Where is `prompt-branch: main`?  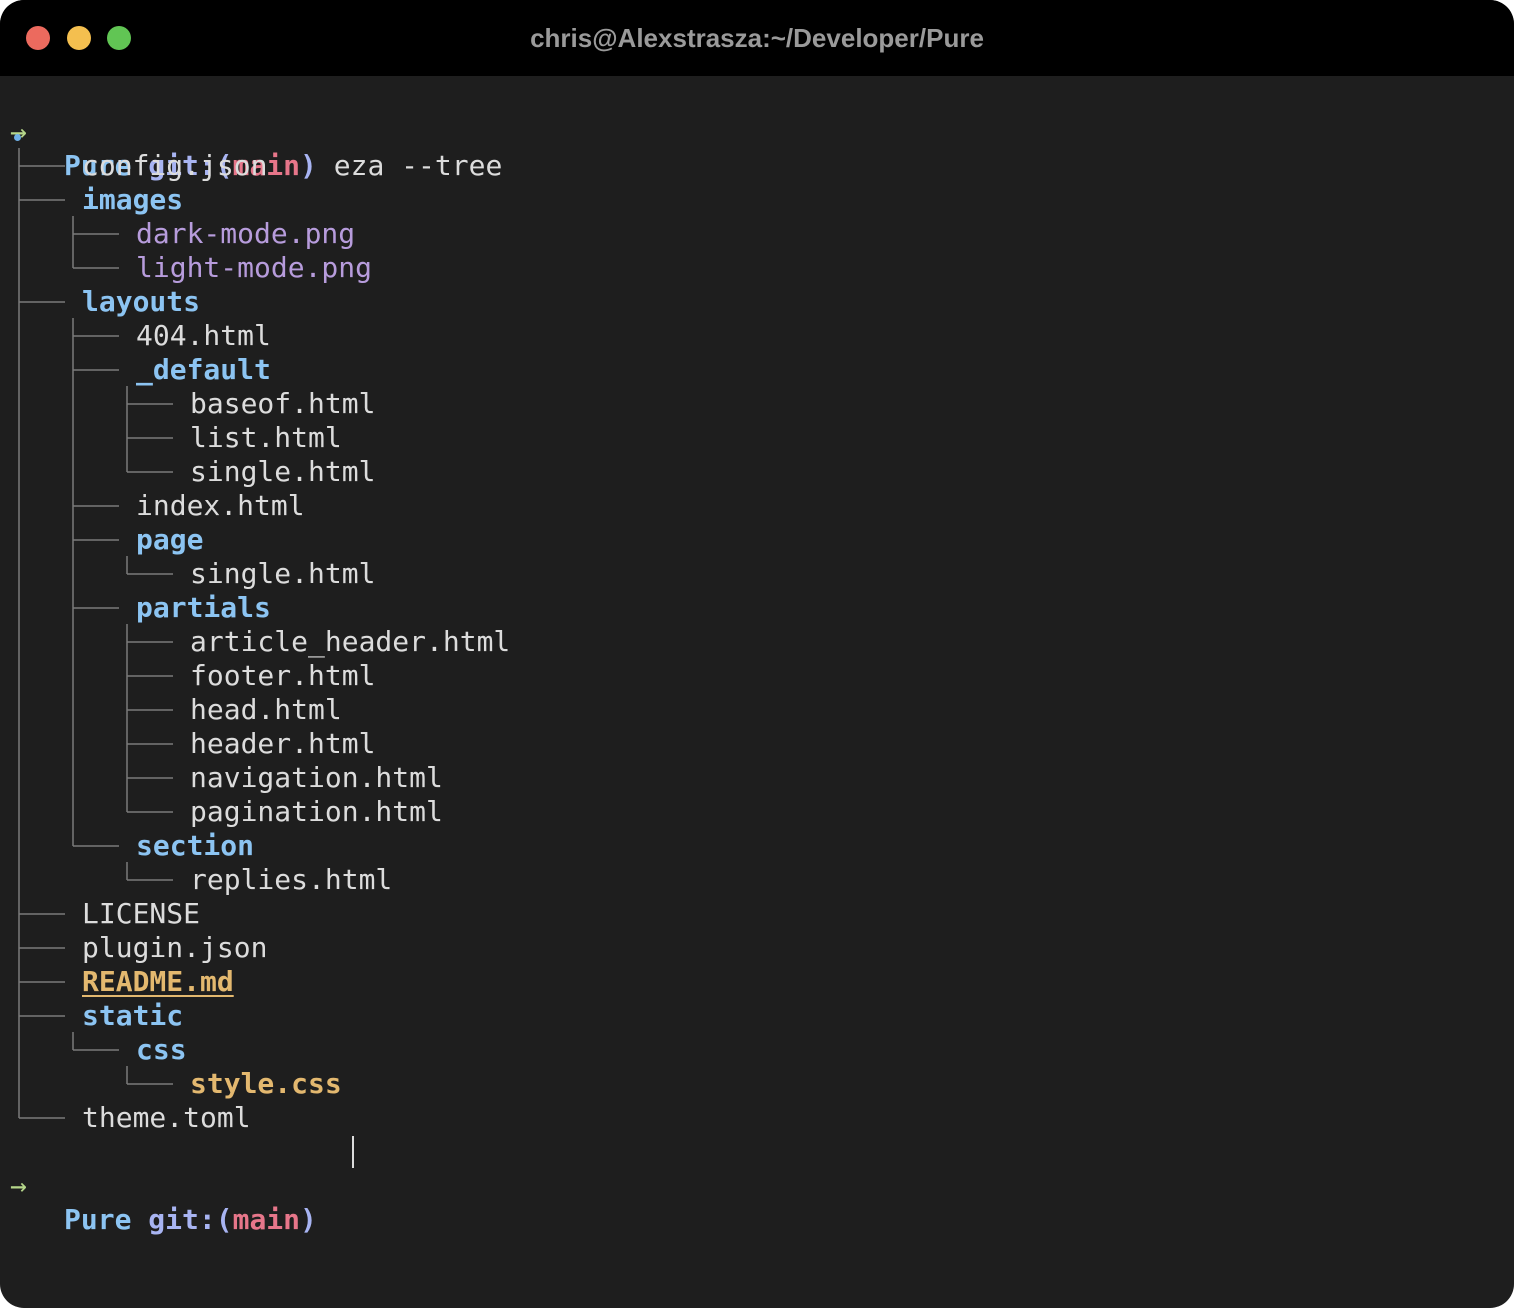 prompt-branch: main is located at coordinates (266, 1219).